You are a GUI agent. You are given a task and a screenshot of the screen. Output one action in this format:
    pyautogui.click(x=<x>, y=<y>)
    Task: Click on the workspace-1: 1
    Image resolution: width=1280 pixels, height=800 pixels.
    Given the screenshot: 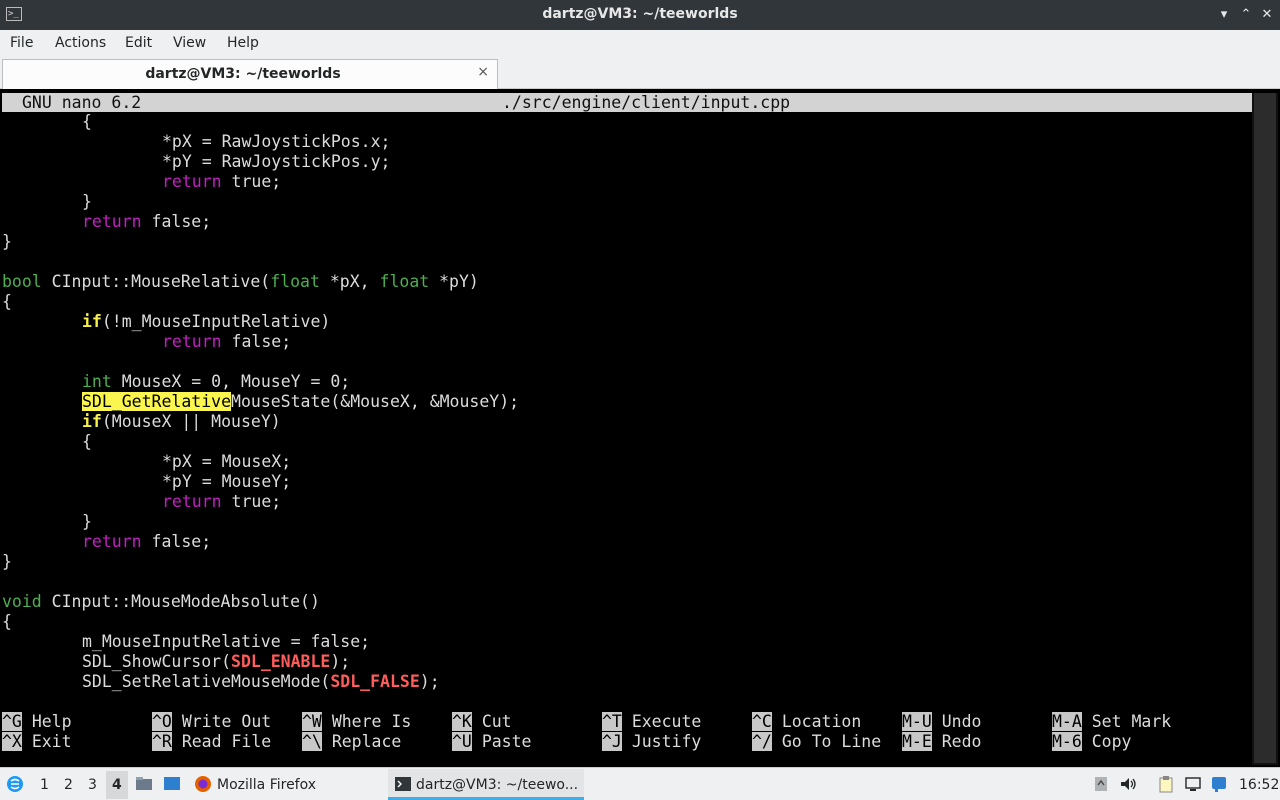 What is the action you would take?
    pyautogui.click(x=44, y=785)
    